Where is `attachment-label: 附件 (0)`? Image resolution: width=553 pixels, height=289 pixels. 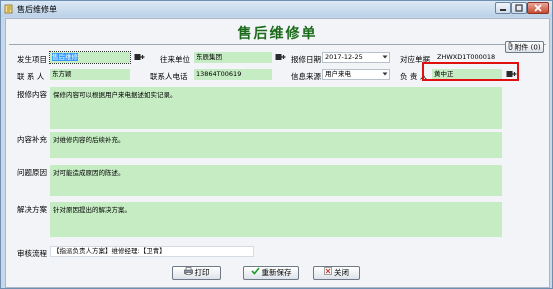
attachment-label: 附件 (0) is located at coordinates (527, 47).